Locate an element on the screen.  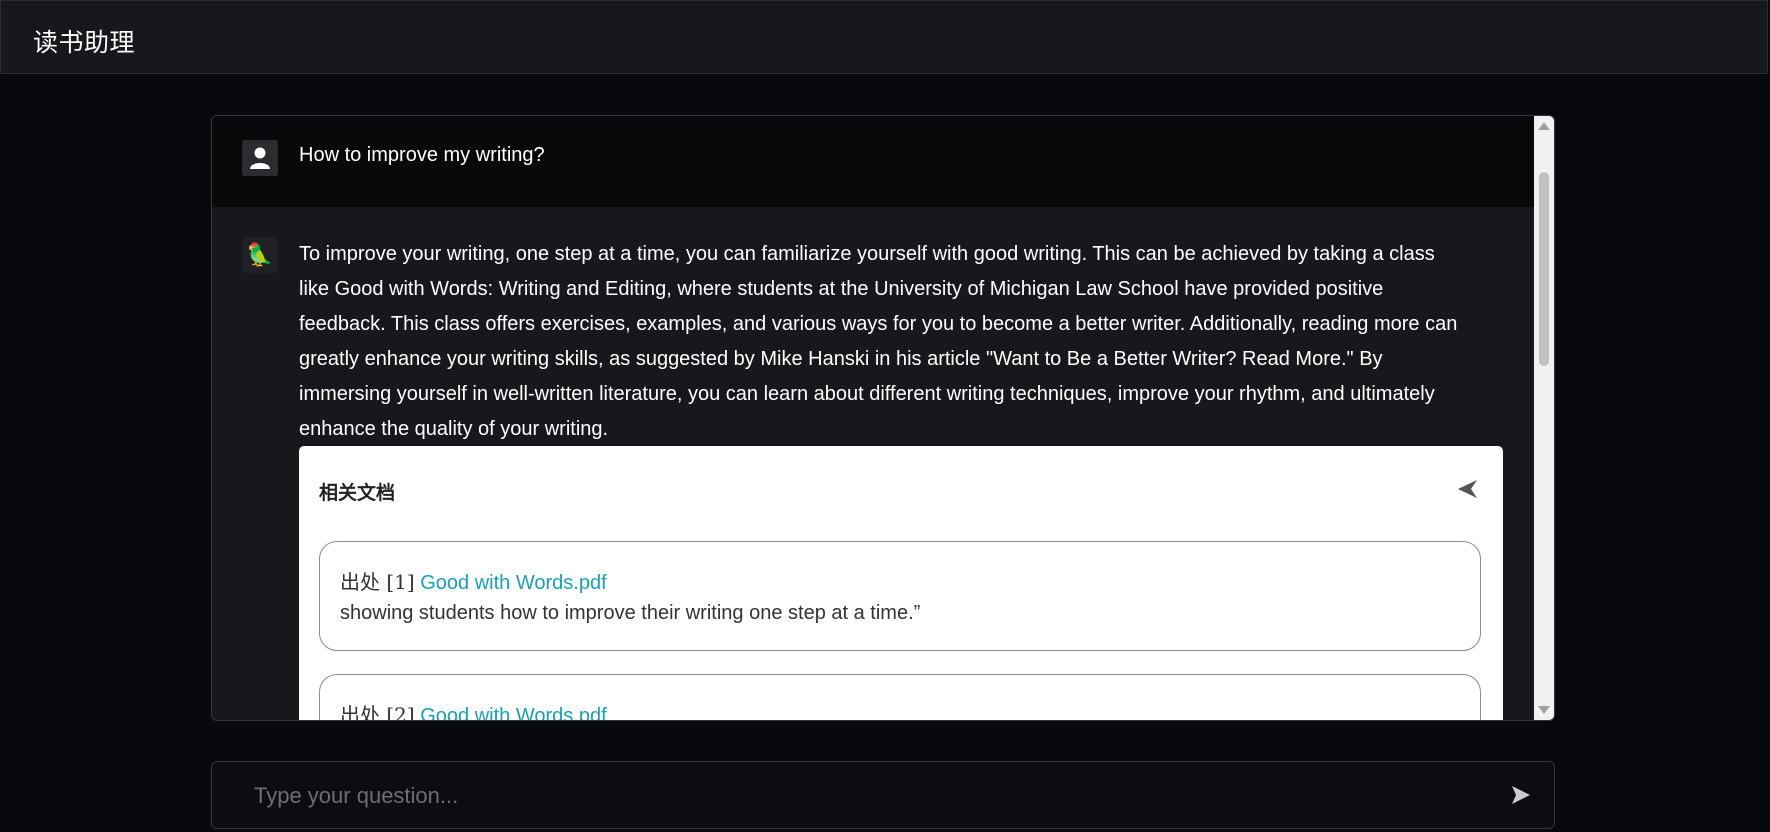
parrot-icon: 🦜 is located at coordinates (260, 255).